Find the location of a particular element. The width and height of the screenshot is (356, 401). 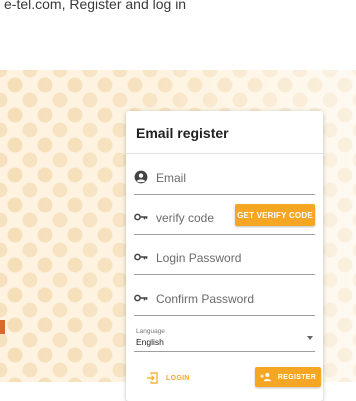

get-verify-code-button: GET VERIFY CODE is located at coordinates (275, 215).